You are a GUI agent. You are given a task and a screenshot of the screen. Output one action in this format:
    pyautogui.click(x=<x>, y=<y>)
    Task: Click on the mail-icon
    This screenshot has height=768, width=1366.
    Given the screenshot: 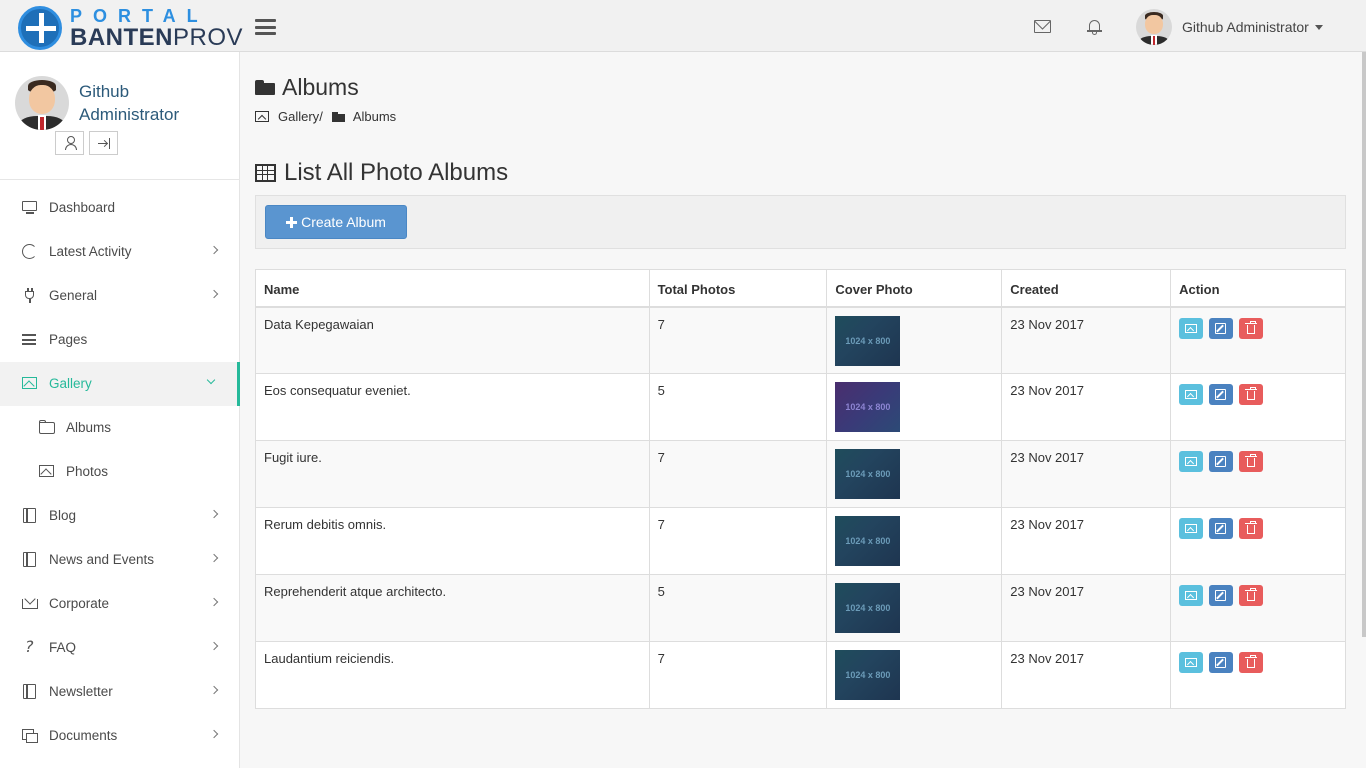 What is the action you would take?
    pyautogui.click(x=1042, y=26)
    